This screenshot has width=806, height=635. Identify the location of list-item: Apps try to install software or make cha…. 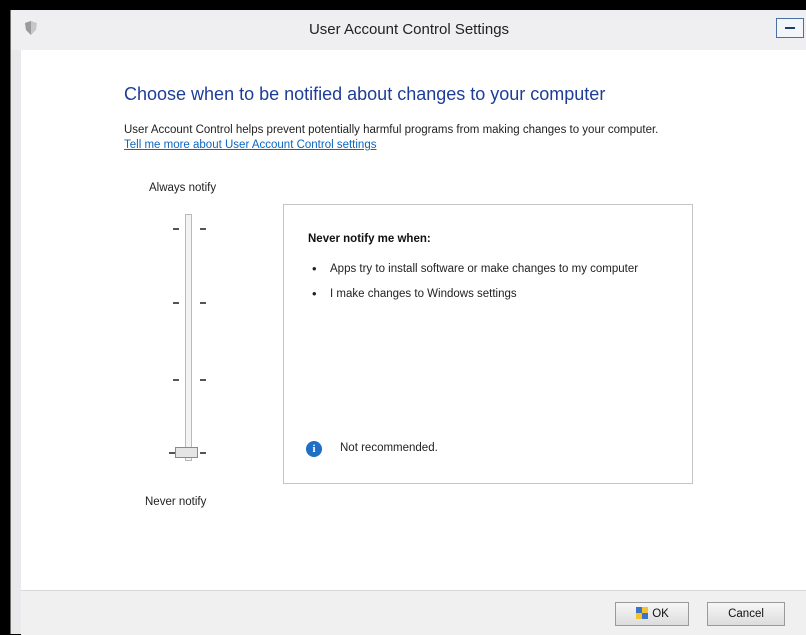
(488, 269).